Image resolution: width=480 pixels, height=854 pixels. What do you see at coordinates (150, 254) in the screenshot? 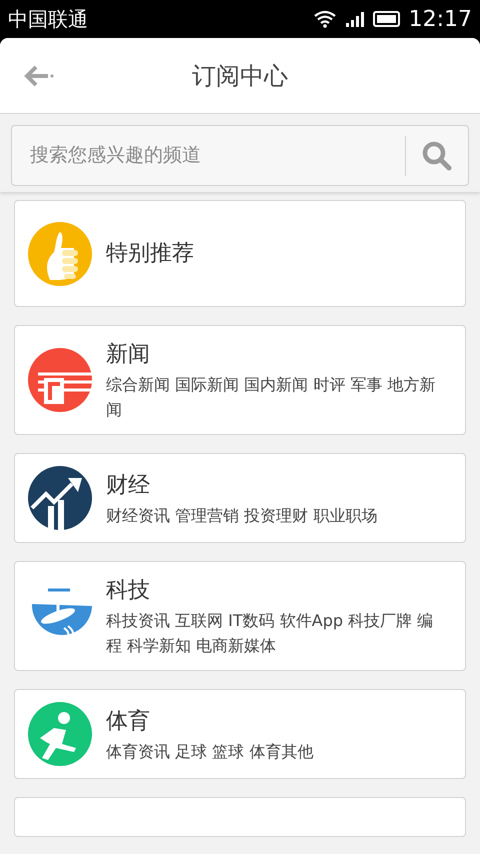
I see `channel-name: 特别推荐` at bounding box center [150, 254].